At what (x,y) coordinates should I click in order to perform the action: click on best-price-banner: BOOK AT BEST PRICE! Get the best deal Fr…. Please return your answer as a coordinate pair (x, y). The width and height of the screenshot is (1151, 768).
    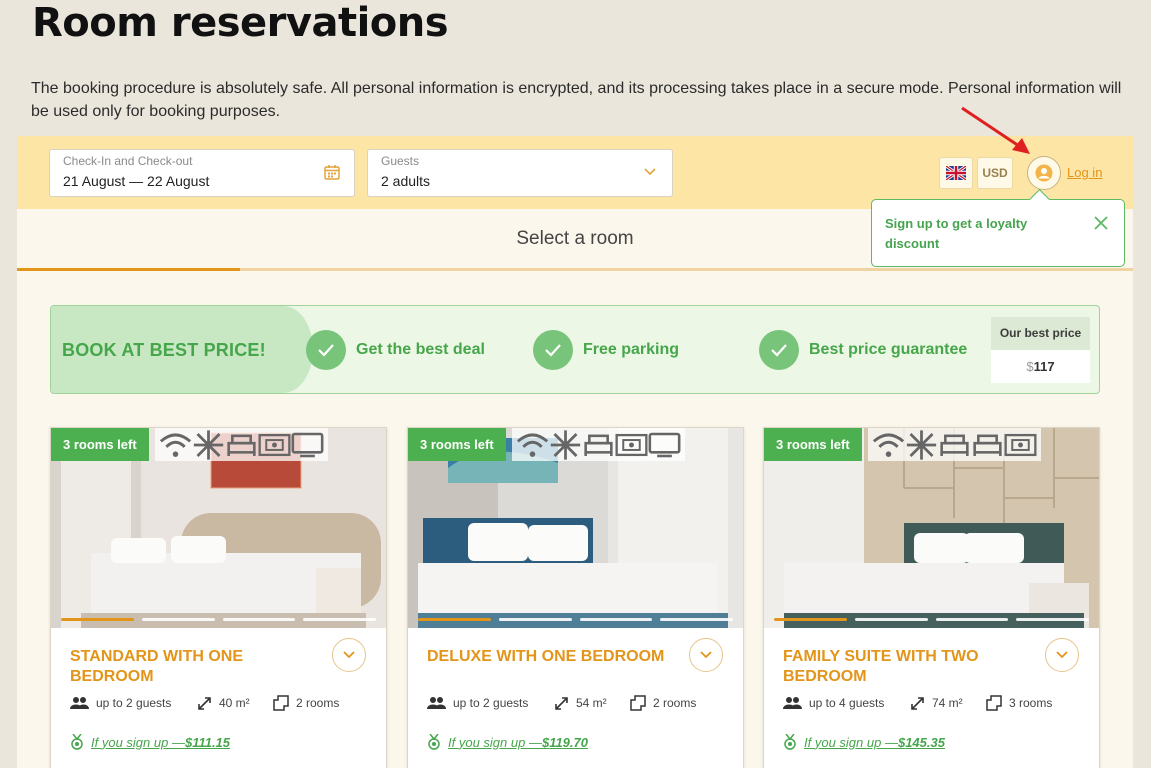
    Looking at the image, I should click on (575, 349).